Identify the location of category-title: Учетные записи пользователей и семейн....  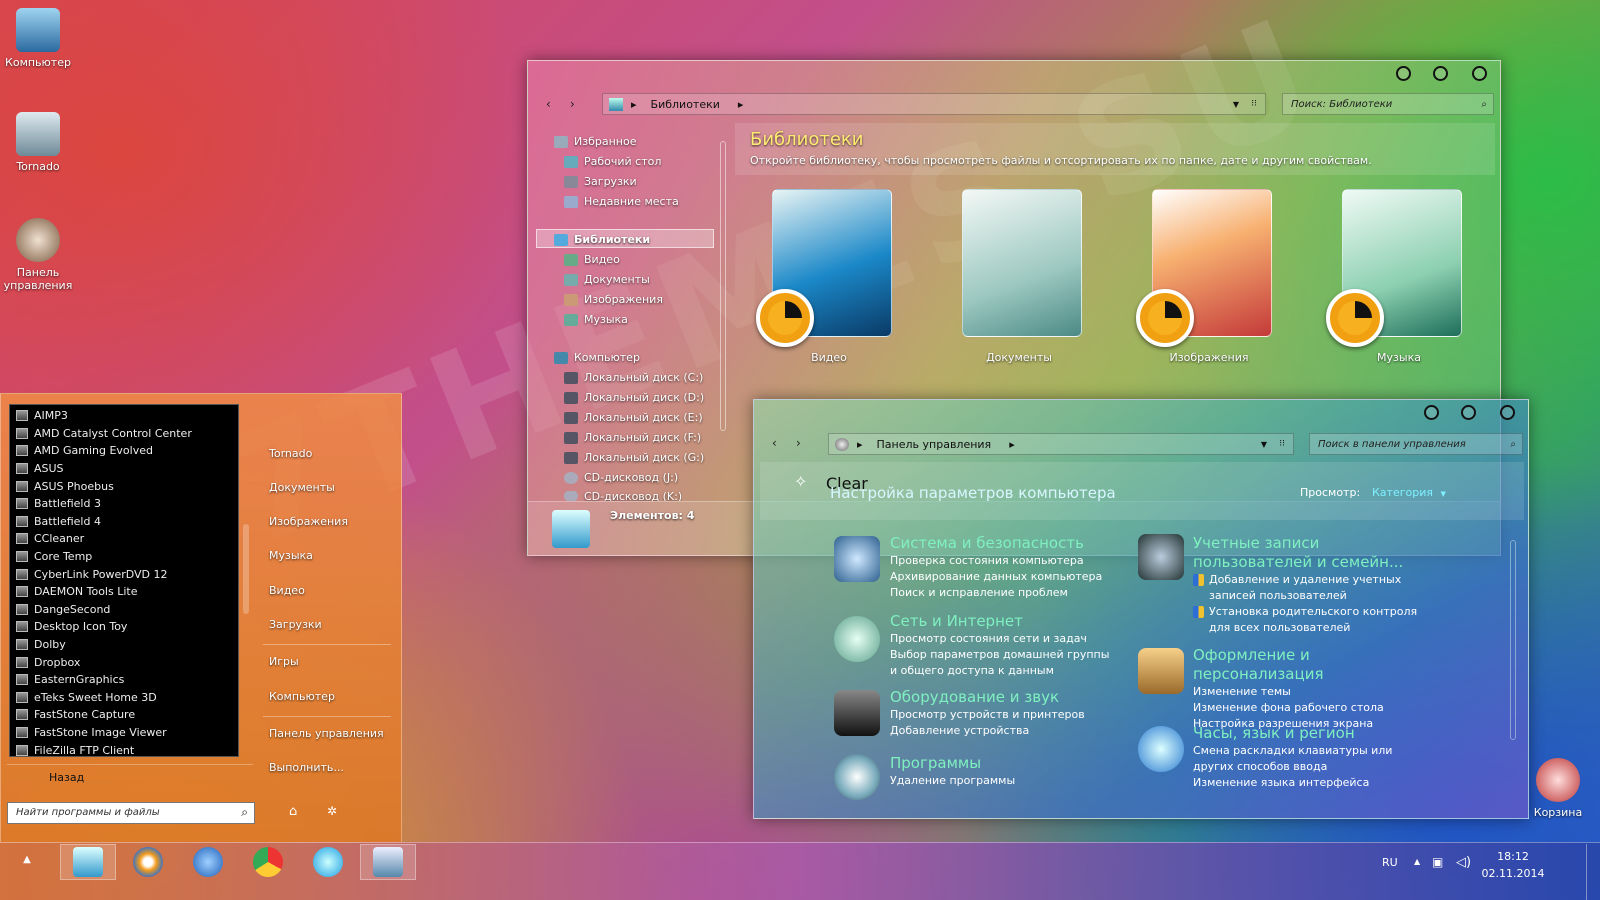
(1313, 553).